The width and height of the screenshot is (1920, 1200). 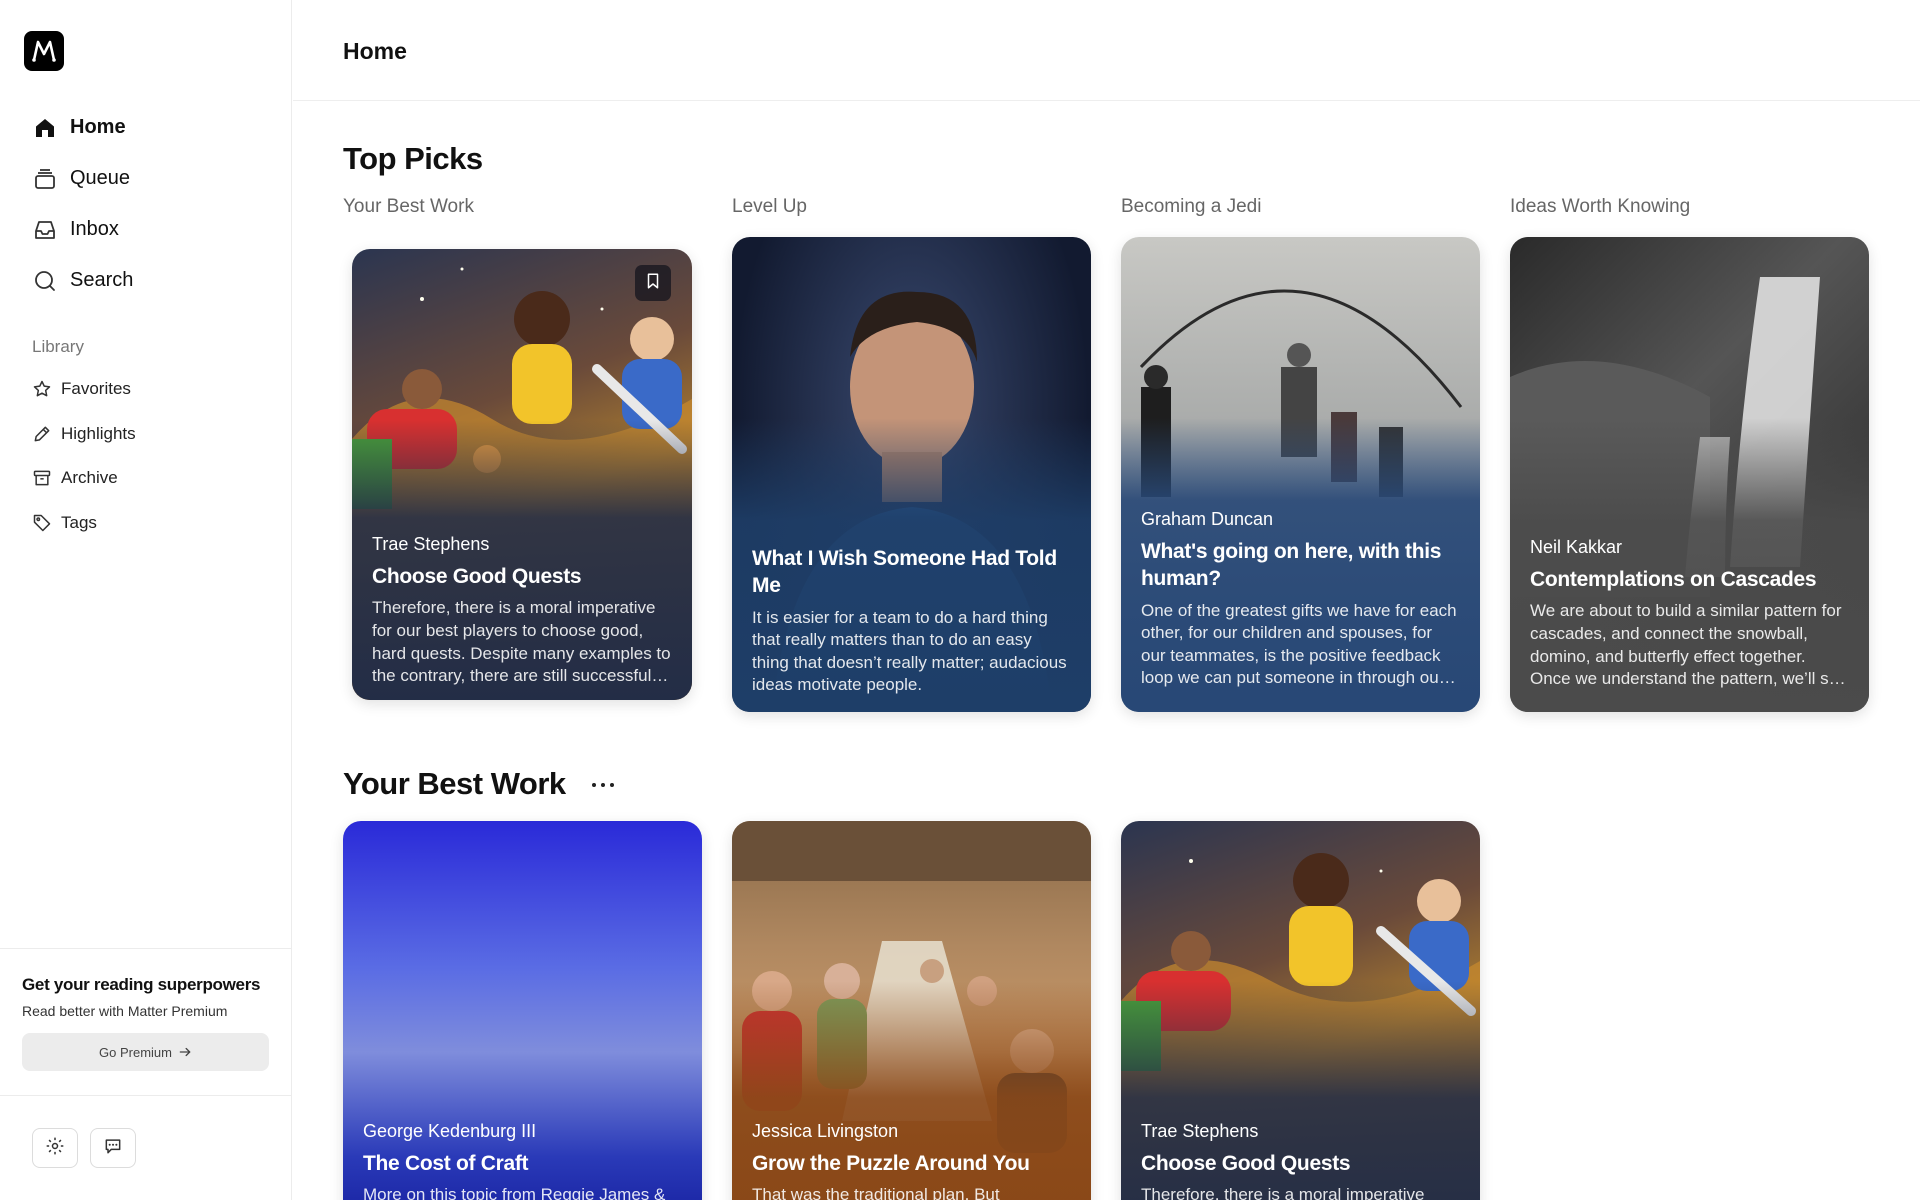 I want to click on library-item-archive: Archive, so click(x=84, y=478).